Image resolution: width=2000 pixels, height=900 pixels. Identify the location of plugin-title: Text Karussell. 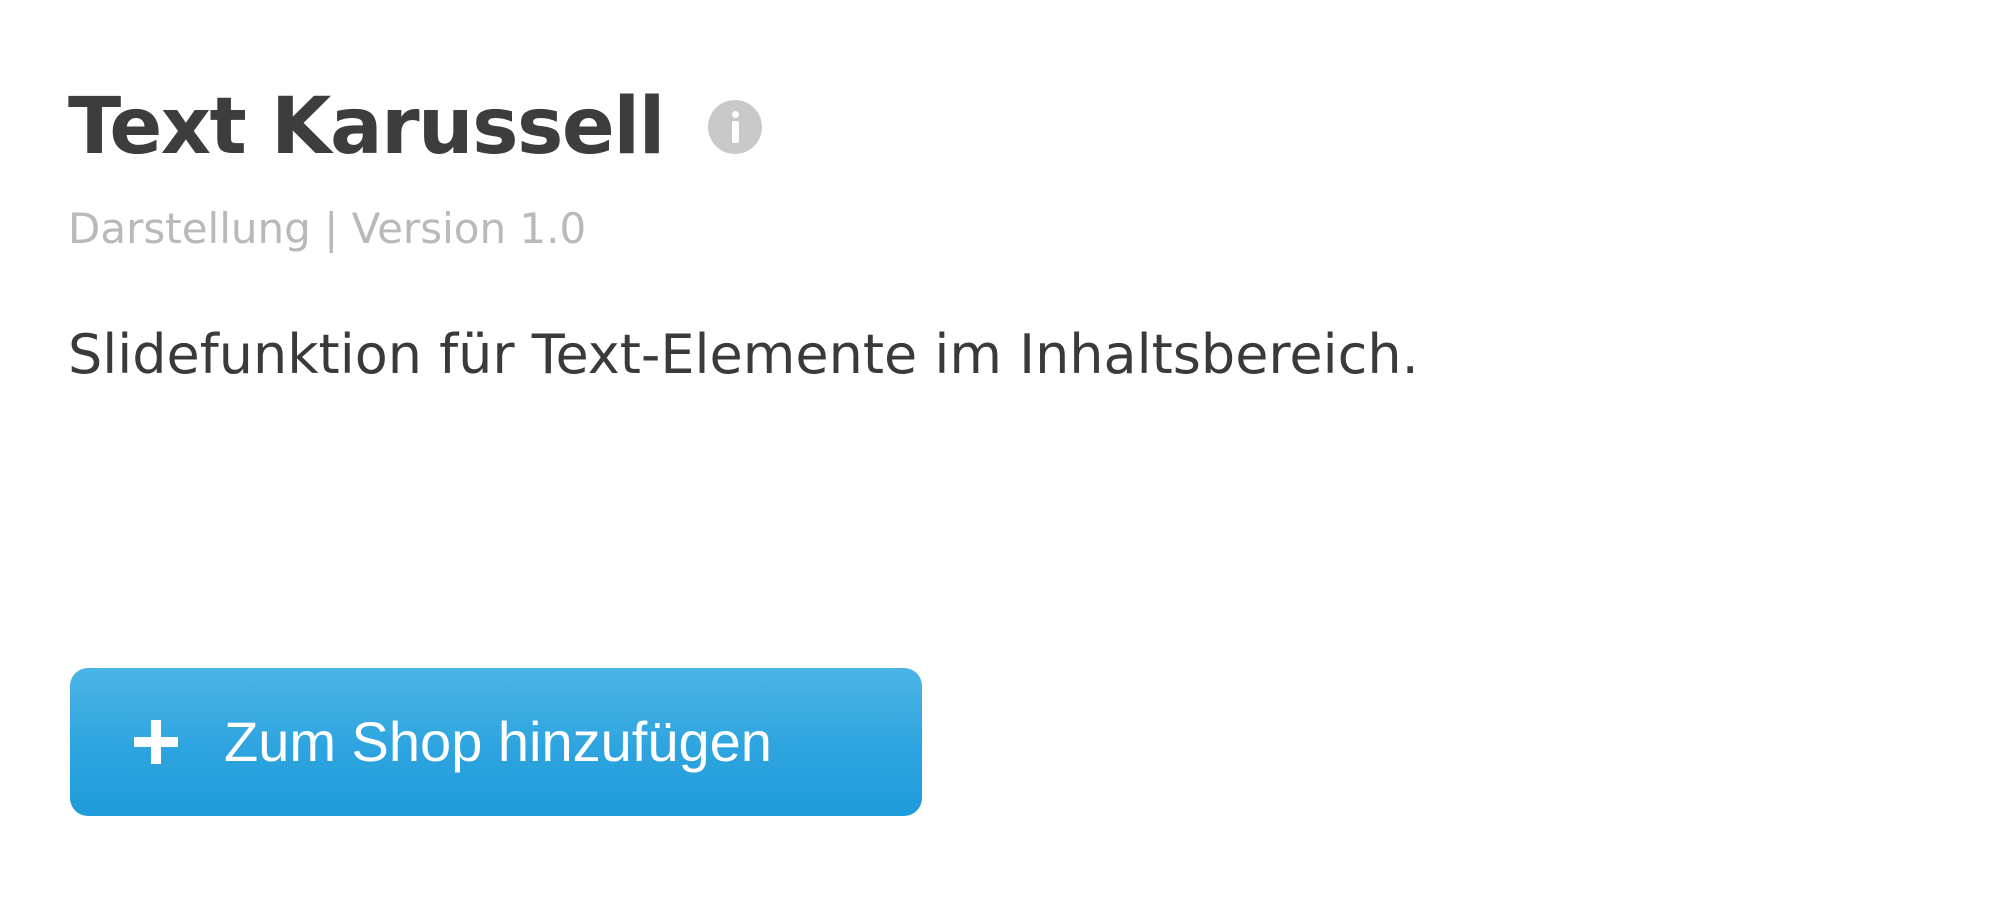
(366, 127).